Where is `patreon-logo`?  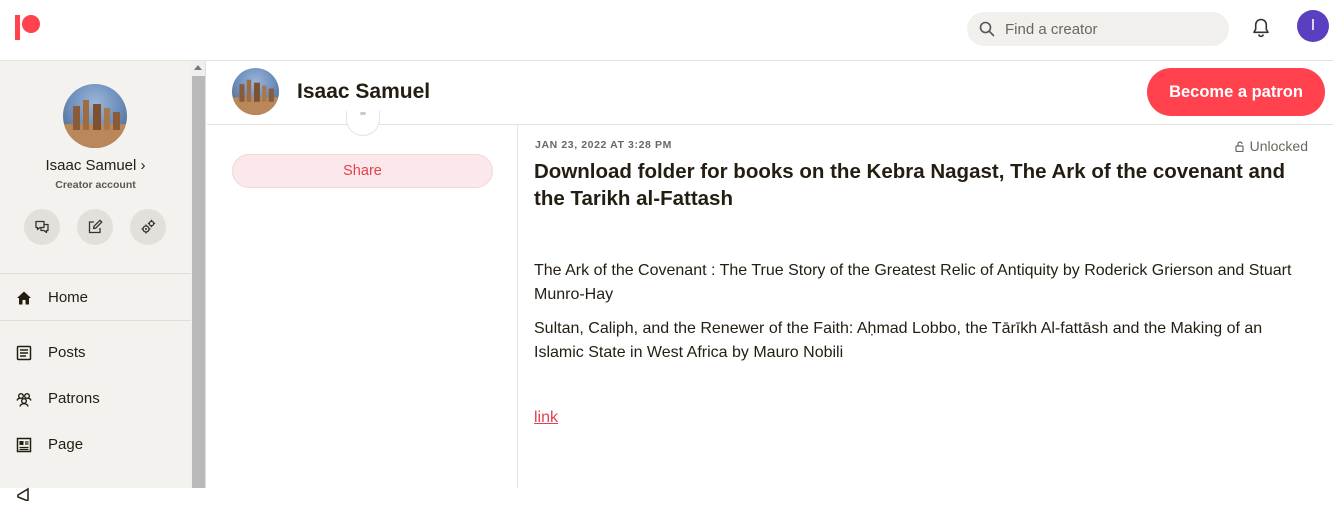
patreon-logo is located at coordinates (28, 28).